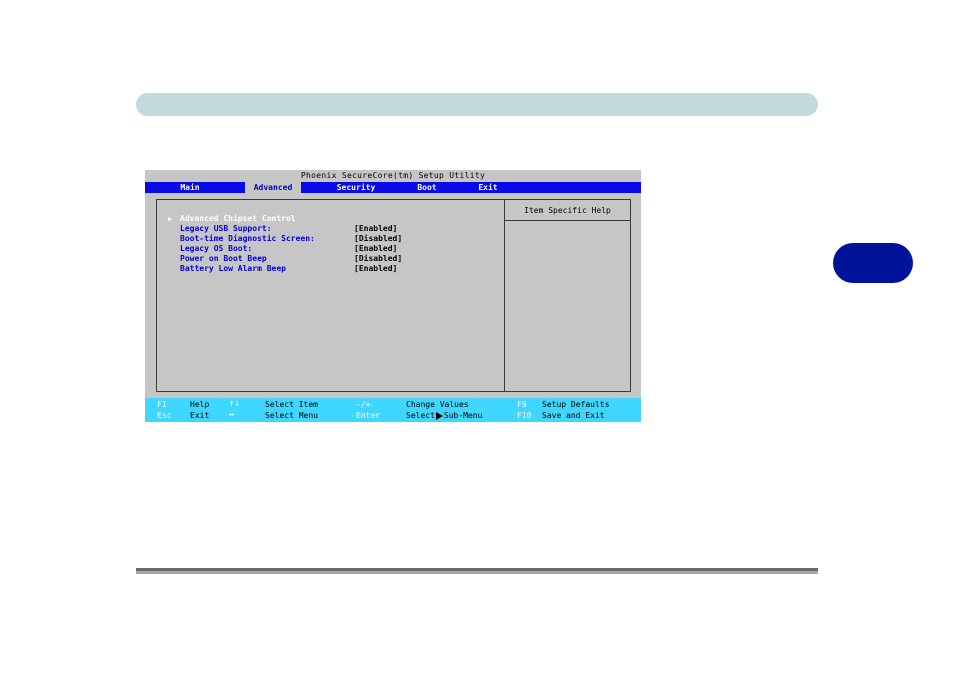  Describe the element at coordinates (164, 415) in the screenshot. I see `key-esc: Esc` at that location.